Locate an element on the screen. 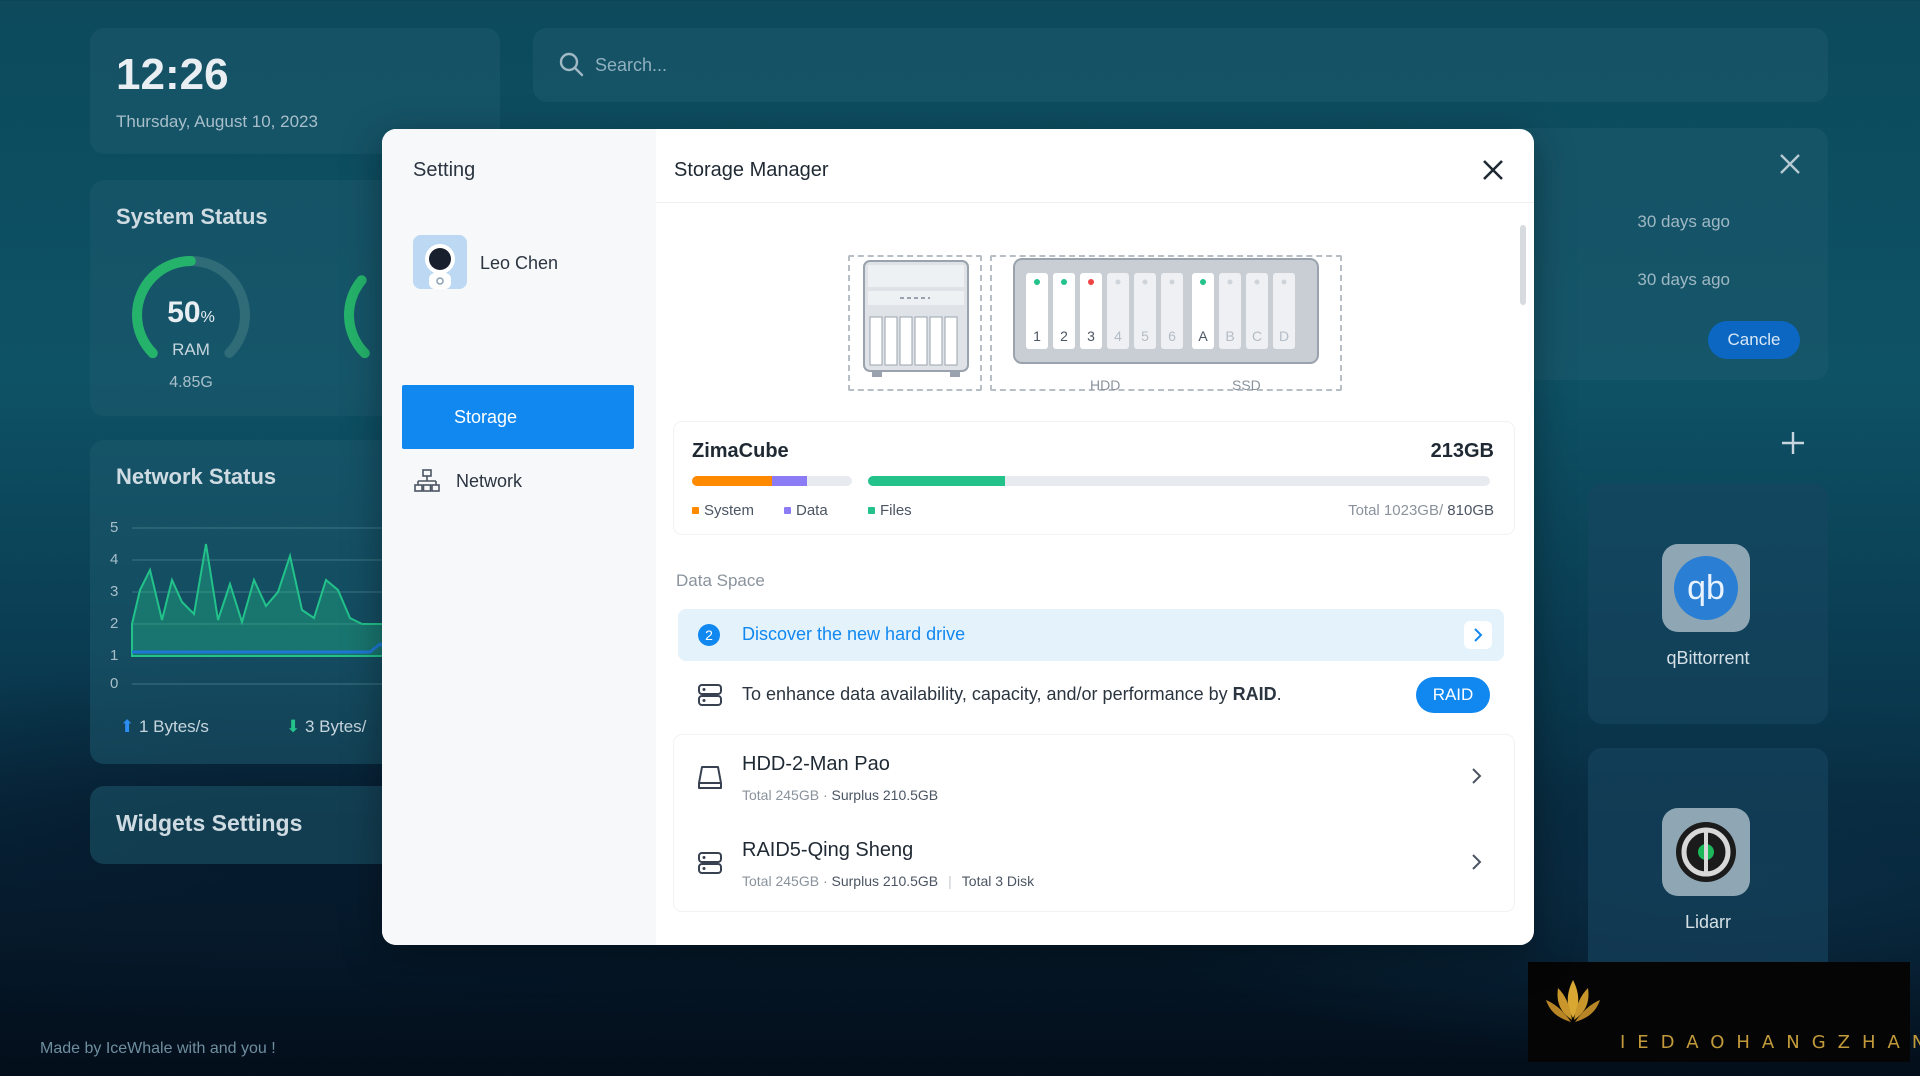 The height and width of the screenshot is (1076, 1920). sidebar-item-network: Network is located at coordinates (518, 481).